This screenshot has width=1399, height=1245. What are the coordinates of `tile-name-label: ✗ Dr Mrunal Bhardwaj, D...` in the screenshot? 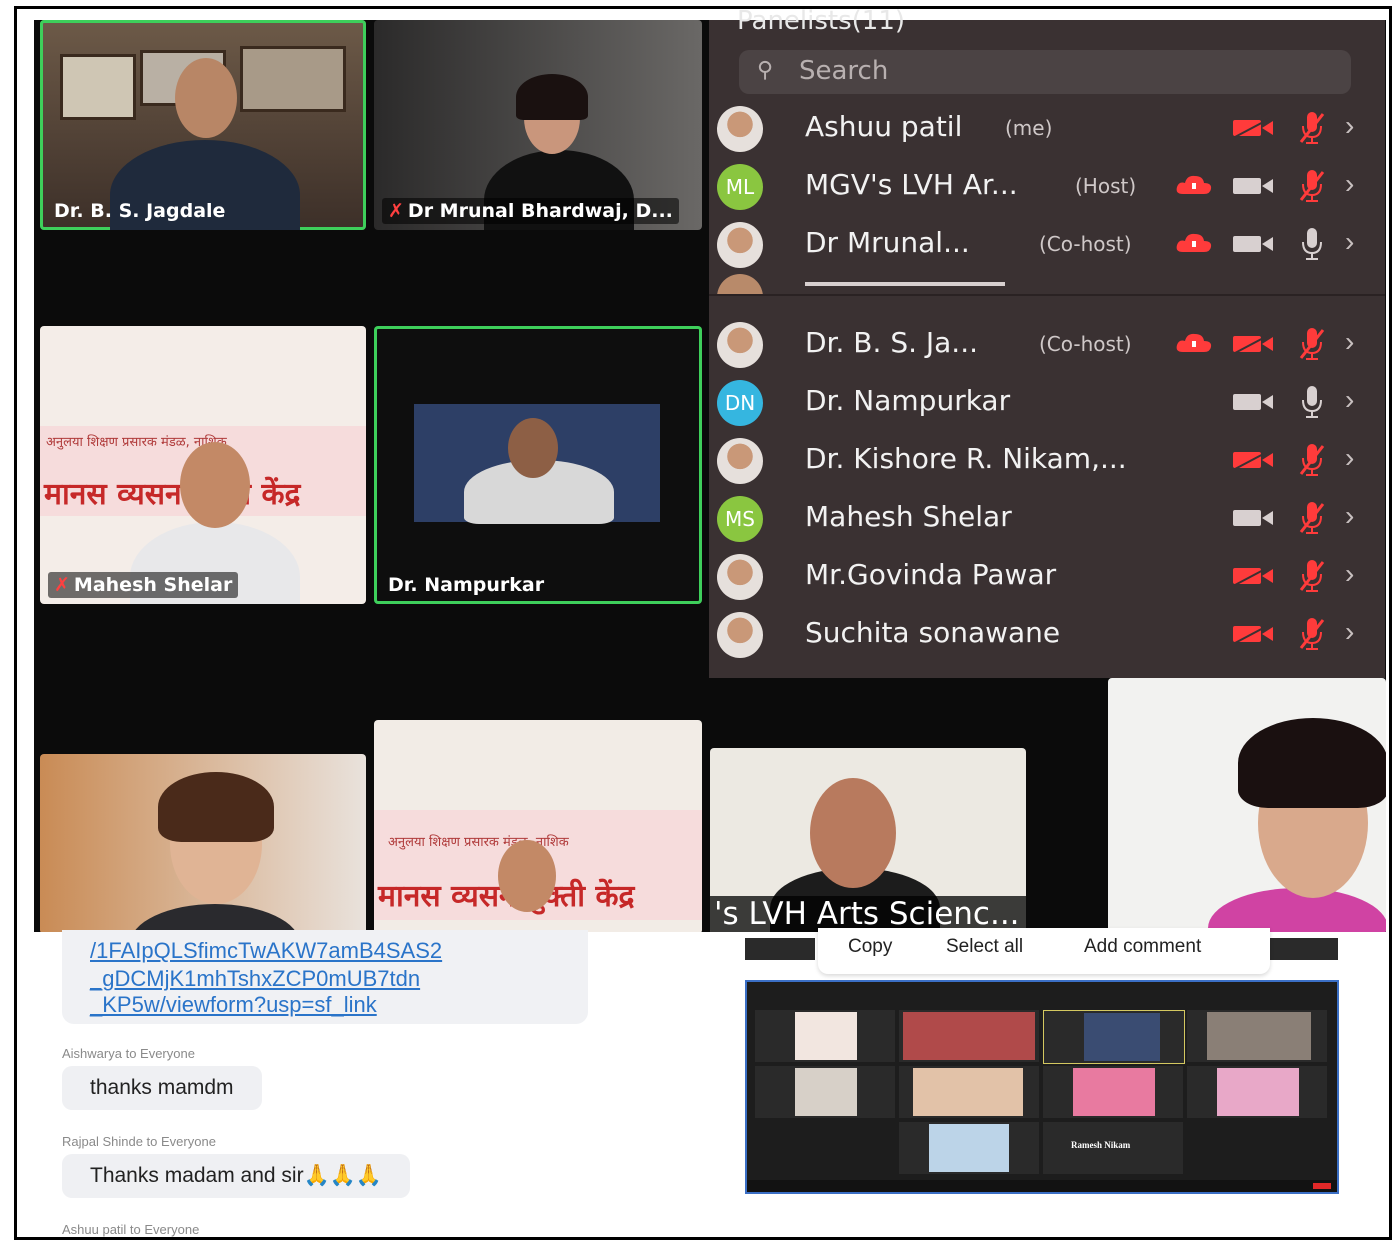 It's located at (530, 211).